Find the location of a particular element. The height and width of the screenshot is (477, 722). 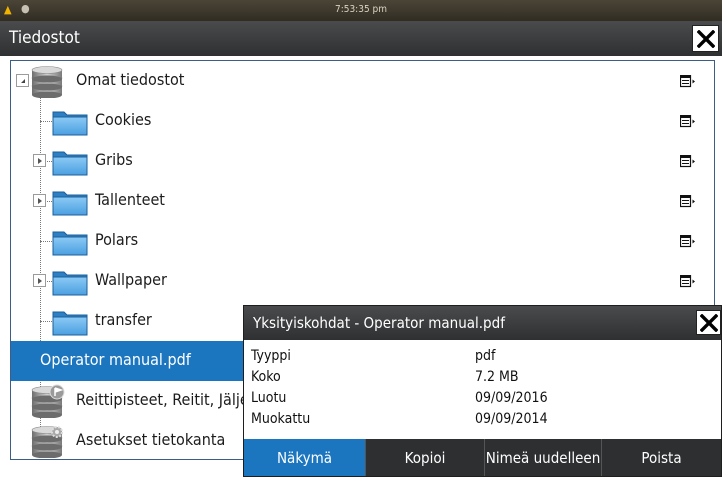

copy-button: Kopioi is located at coordinates (424, 457).